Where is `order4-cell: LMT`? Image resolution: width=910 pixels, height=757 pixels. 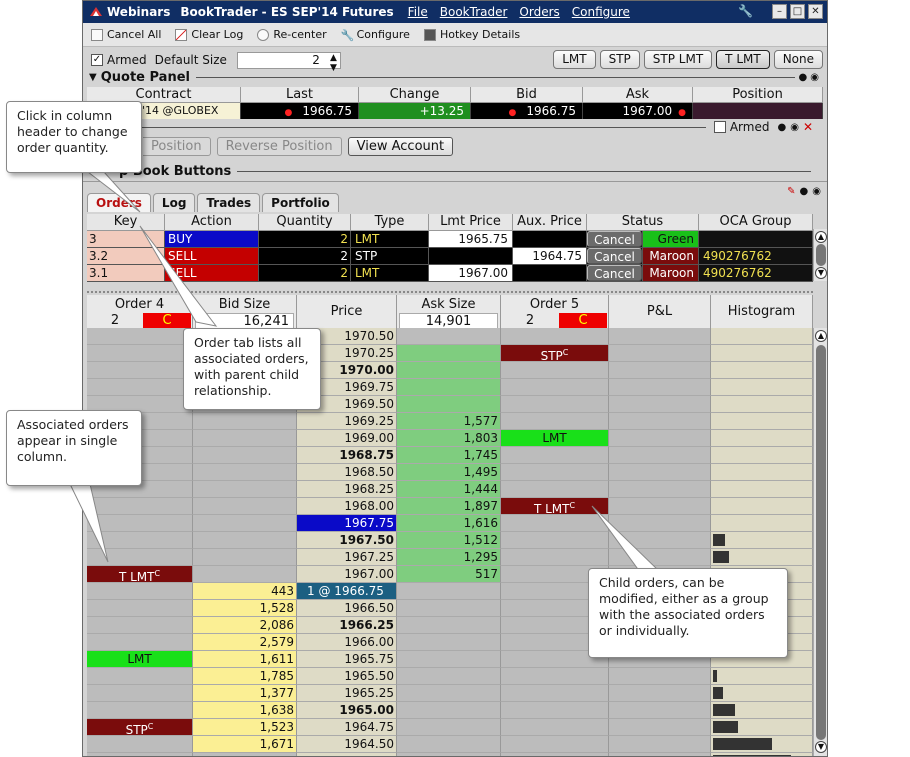
order4-cell: LMT is located at coordinates (140, 659).